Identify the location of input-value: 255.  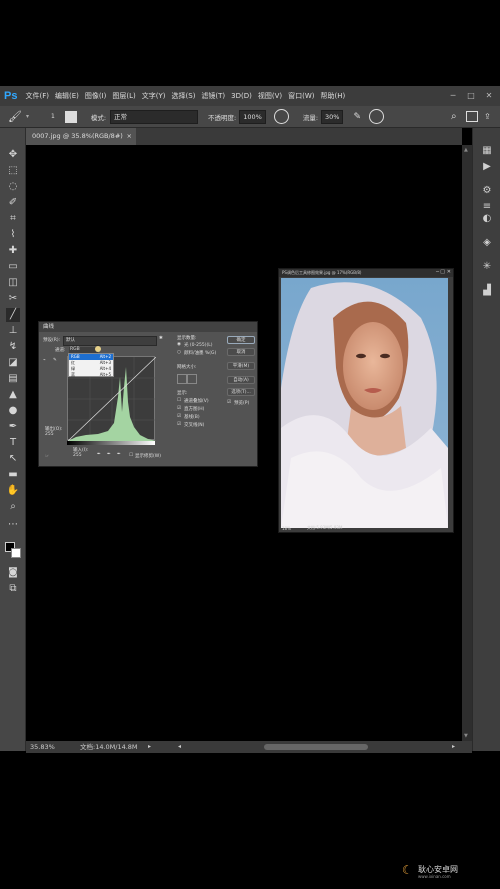
(77, 455).